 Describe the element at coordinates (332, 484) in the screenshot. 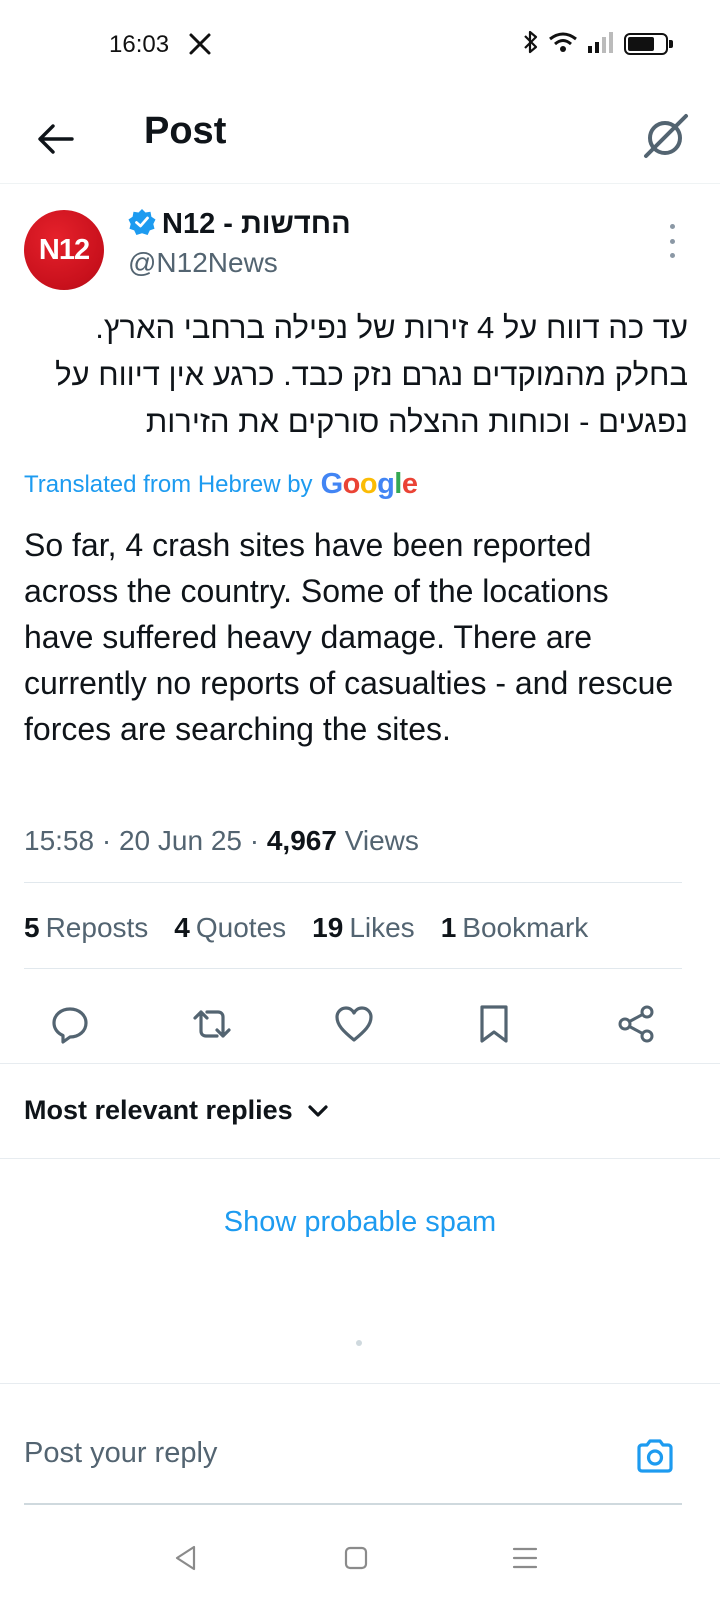

I see `google-logo-letter: G` at that location.